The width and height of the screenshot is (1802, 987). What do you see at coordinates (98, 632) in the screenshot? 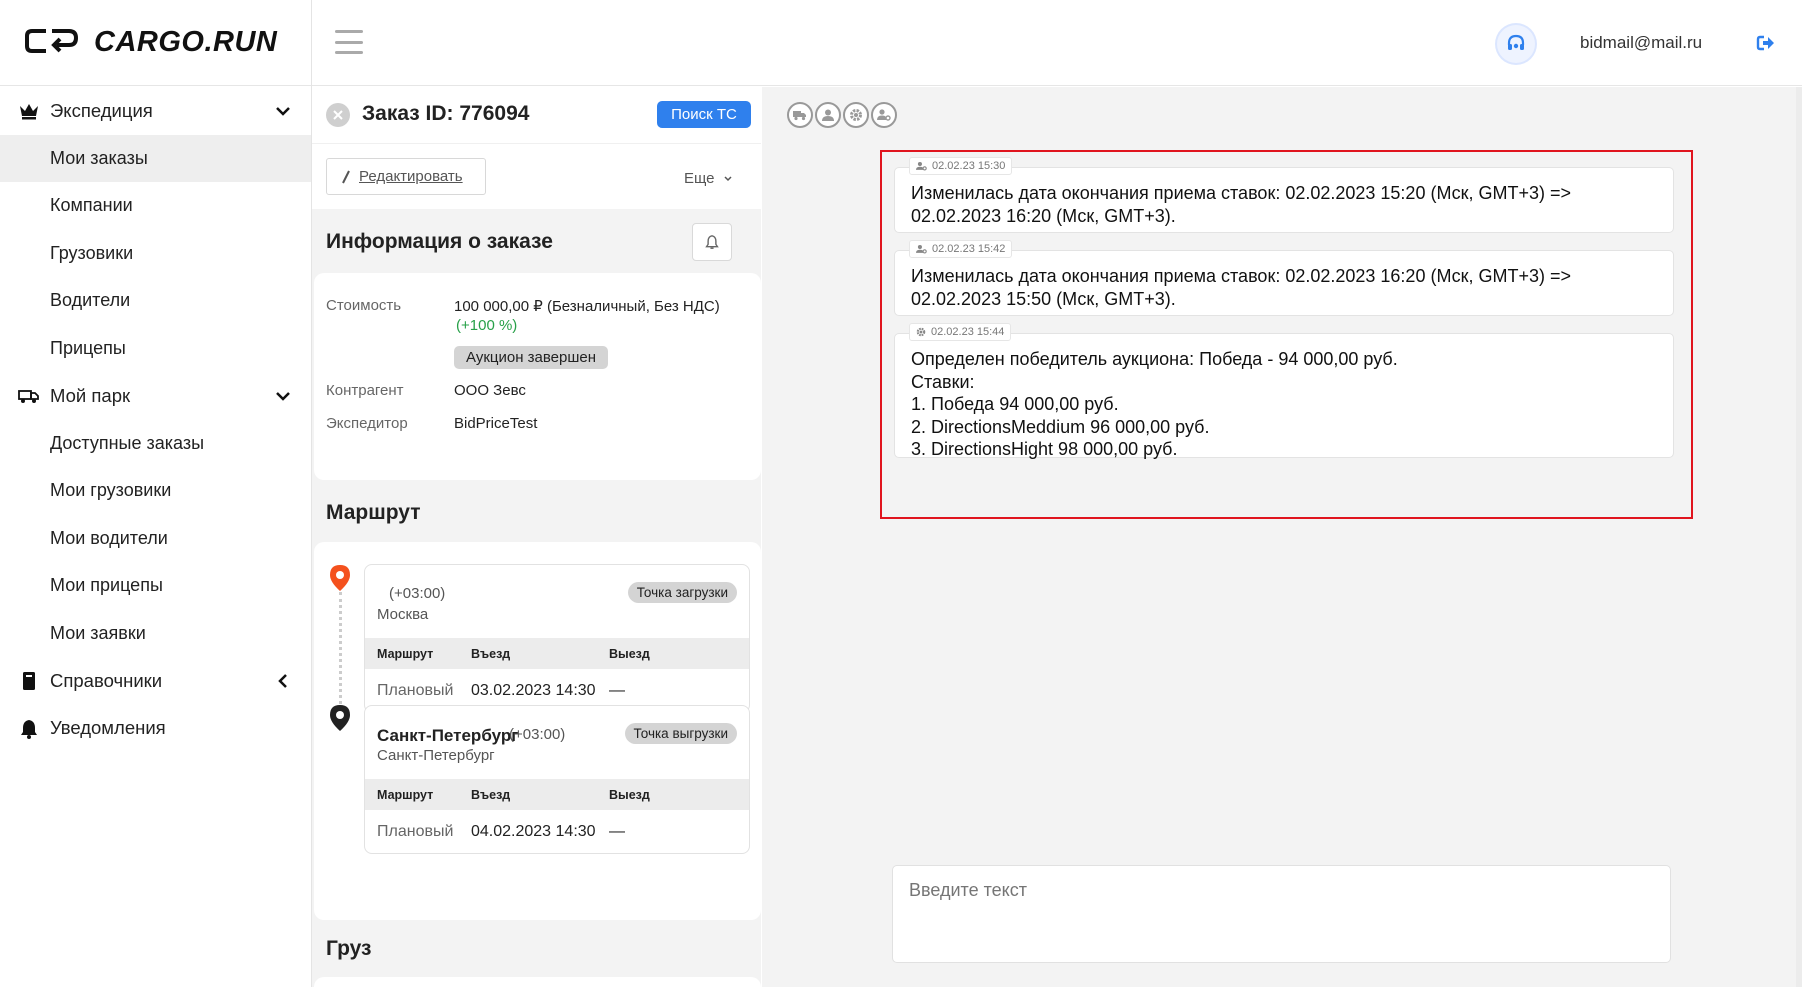
I see `sidebar-item-label: Мои заявки` at bounding box center [98, 632].